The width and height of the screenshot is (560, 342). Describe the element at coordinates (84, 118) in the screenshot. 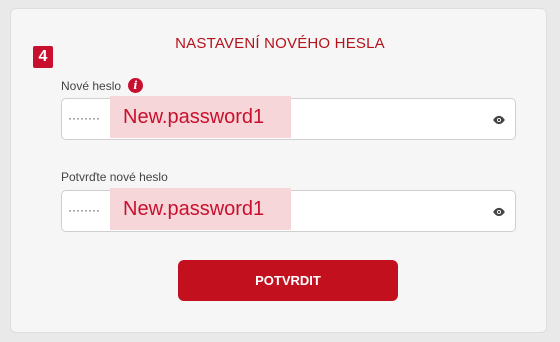

I see `new-password-masked: ········` at that location.